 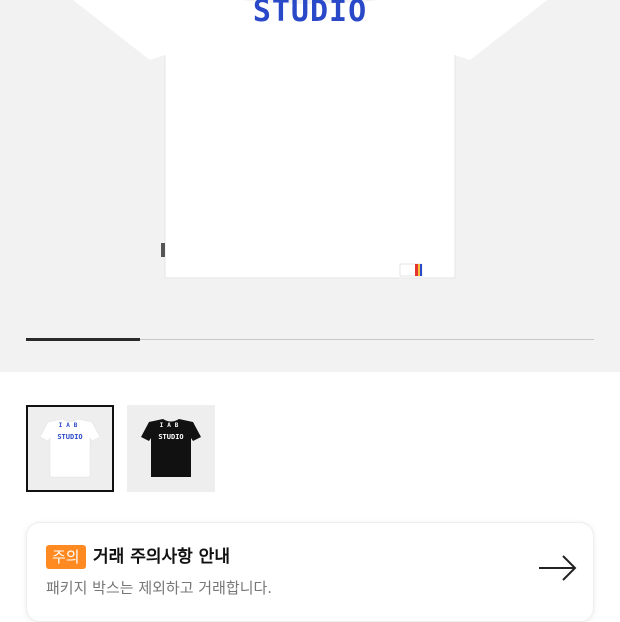 I want to click on notice-badge: 주의, so click(x=66, y=557).